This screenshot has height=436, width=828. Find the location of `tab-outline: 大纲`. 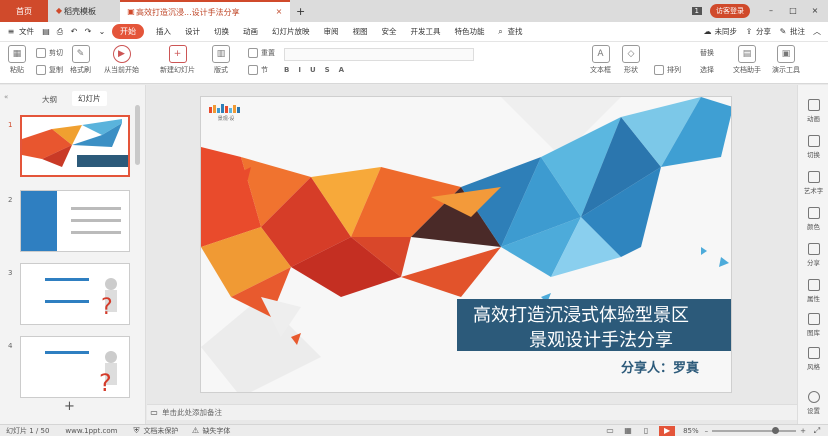

tab-outline: 大纲 is located at coordinates (49, 99).